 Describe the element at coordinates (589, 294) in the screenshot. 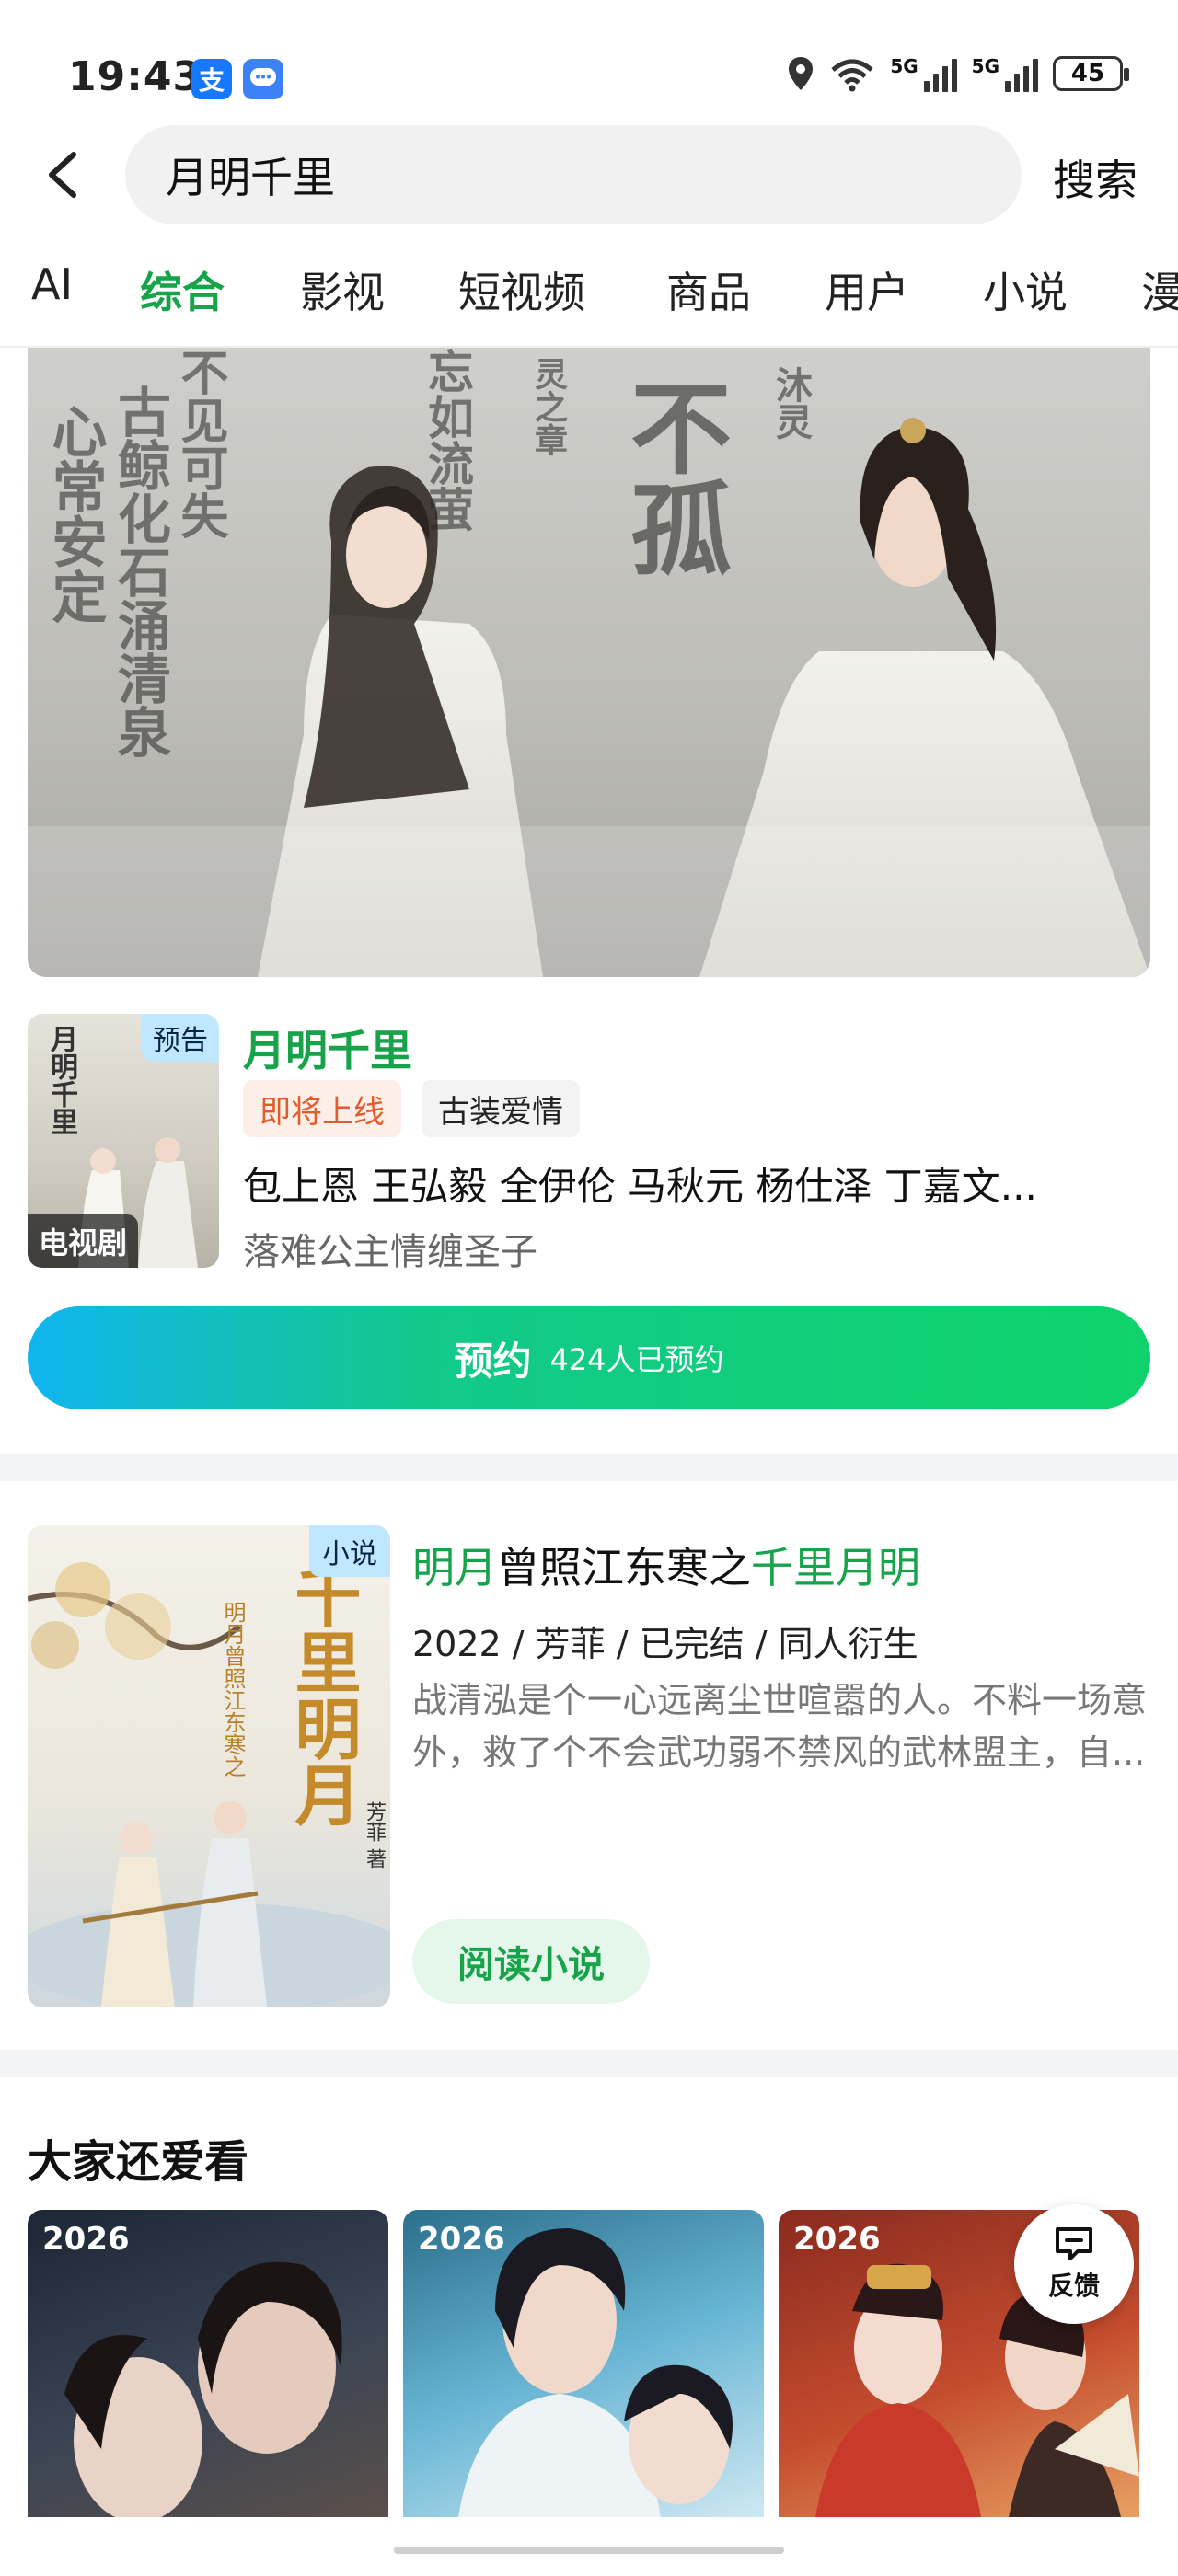

I see `category-tabs: AI 综合 影视 短视频 商品 用户 小说 漫` at that location.